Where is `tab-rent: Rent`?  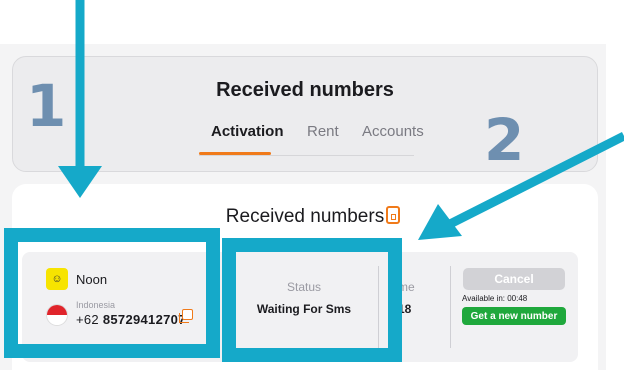 tab-rent: Rent is located at coordinates (323, 131).